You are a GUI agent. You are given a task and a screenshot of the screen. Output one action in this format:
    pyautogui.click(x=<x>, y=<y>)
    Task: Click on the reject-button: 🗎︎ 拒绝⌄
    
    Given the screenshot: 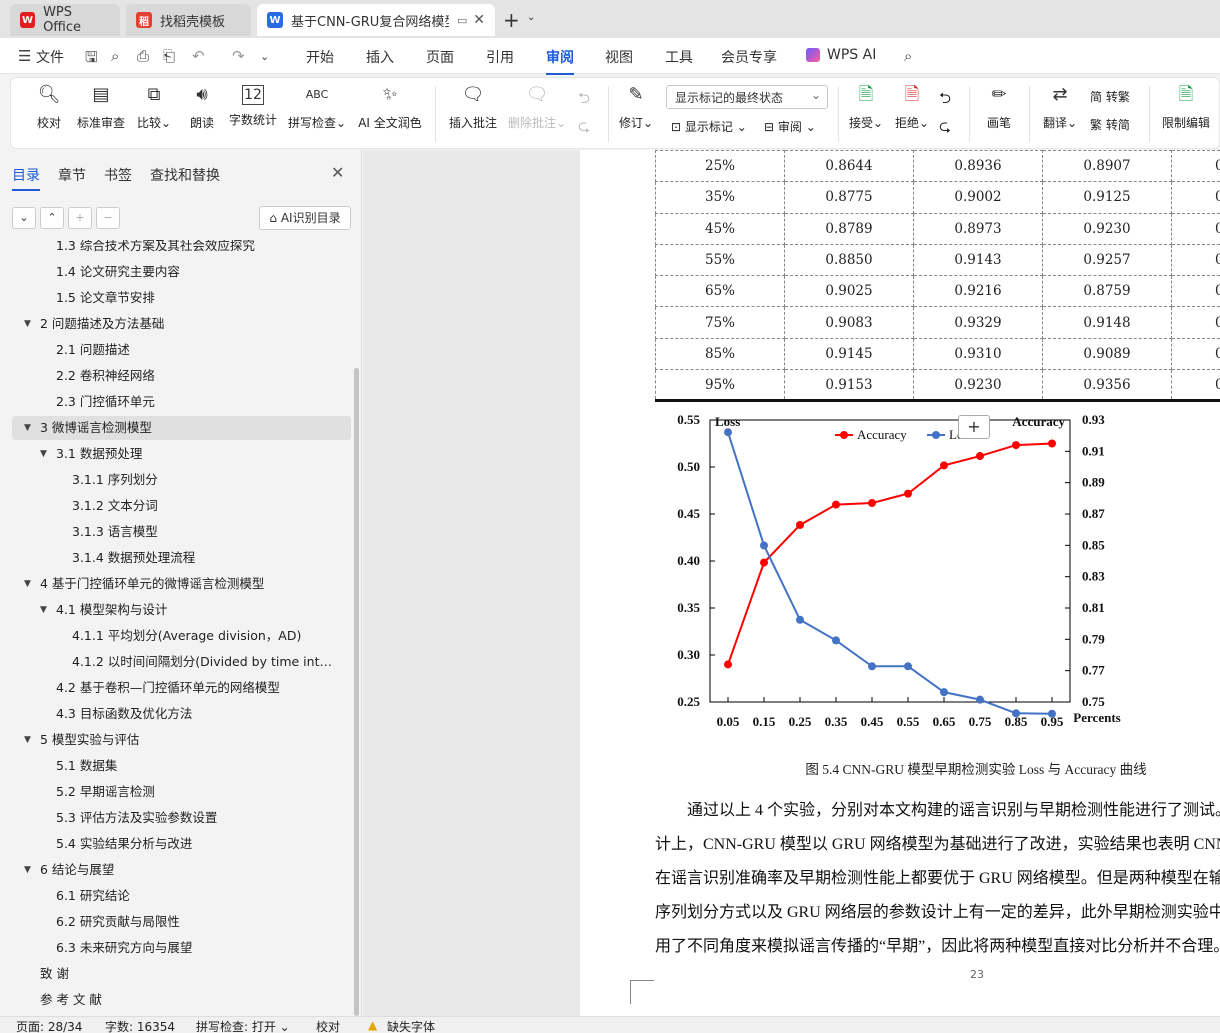 What is the action you would take?
    pyautogui.click(x=912, y=106)
    